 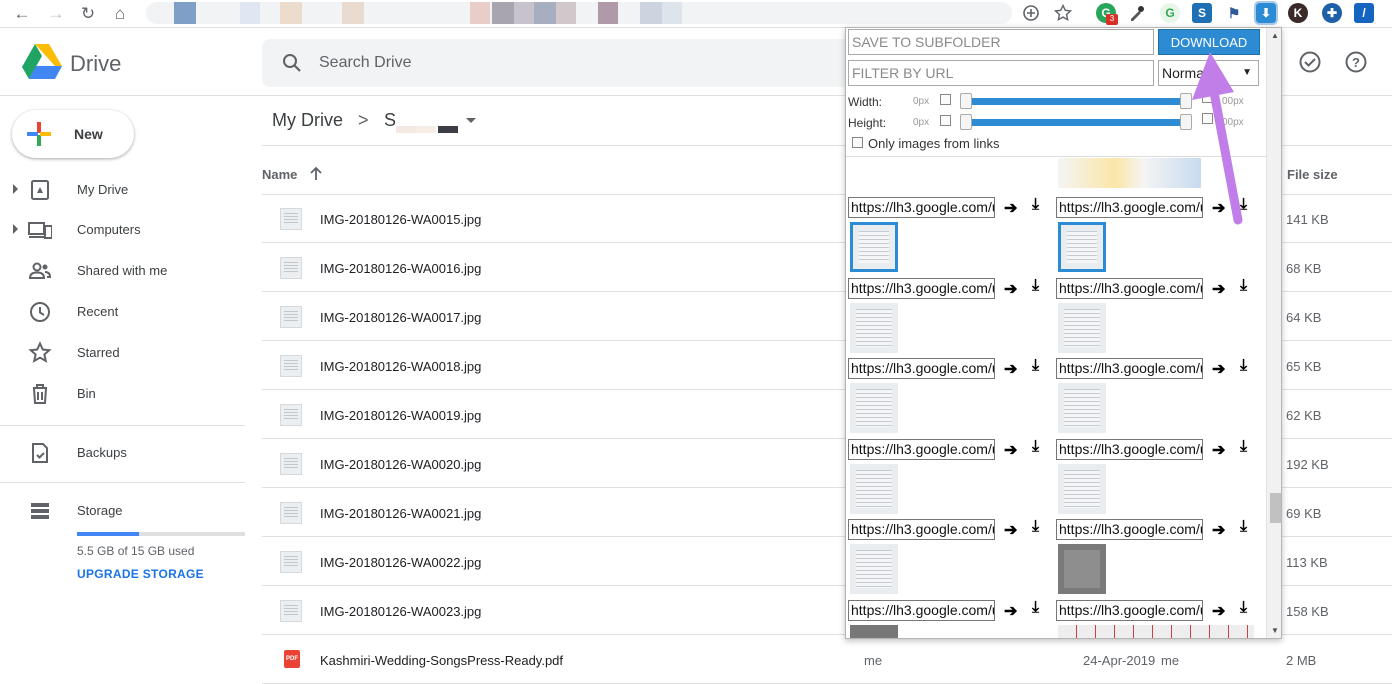 I want to click on drive-logo-icon, so click(x=42, y=62).